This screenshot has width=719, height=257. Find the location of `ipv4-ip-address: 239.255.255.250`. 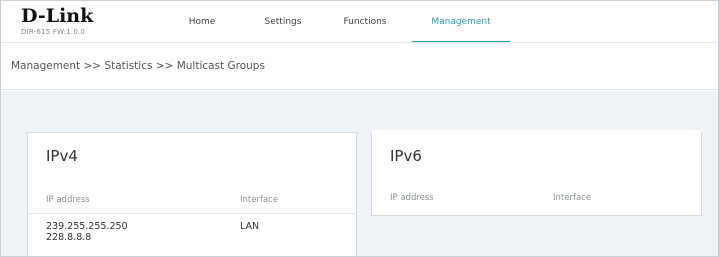

ipv4-ip-address: 239.255.255.250 is located at coordinates (87, 226).